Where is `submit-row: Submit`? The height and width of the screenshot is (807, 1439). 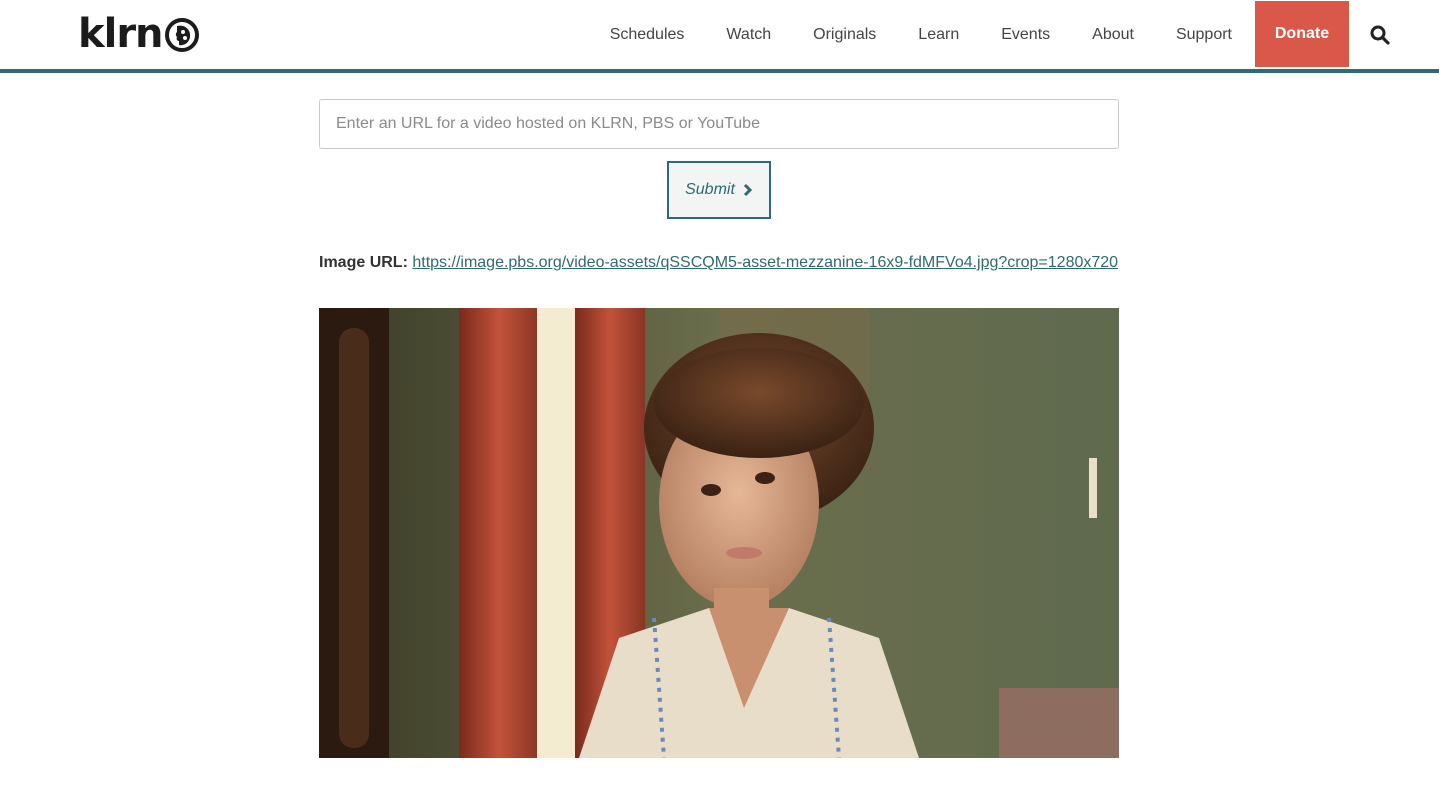 submit-row: Submit is located at coordinates (719, 190).